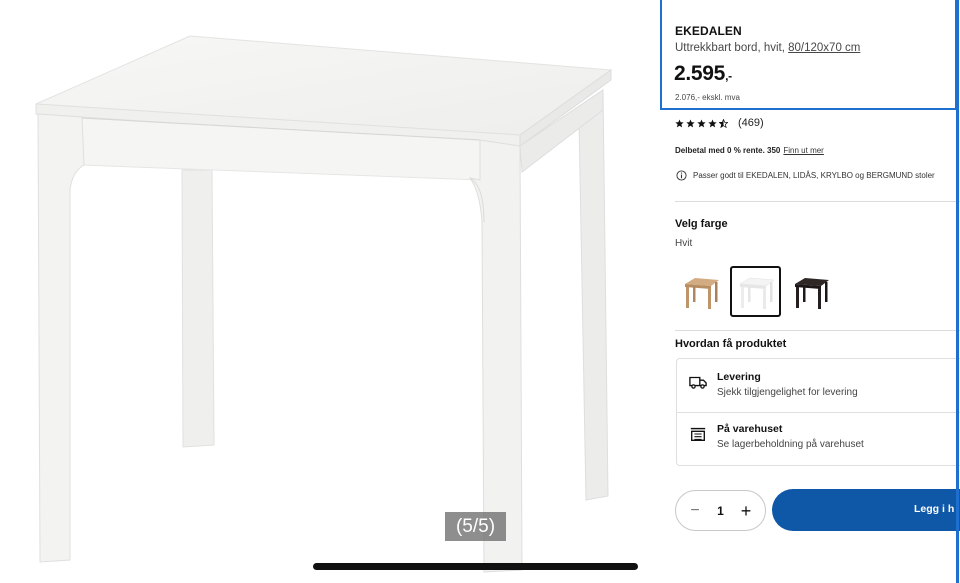 Image resolution: width=960 pixels, height=583 pixels. I want to click on dark-brown-table-thumbnail, so click(811, 293).